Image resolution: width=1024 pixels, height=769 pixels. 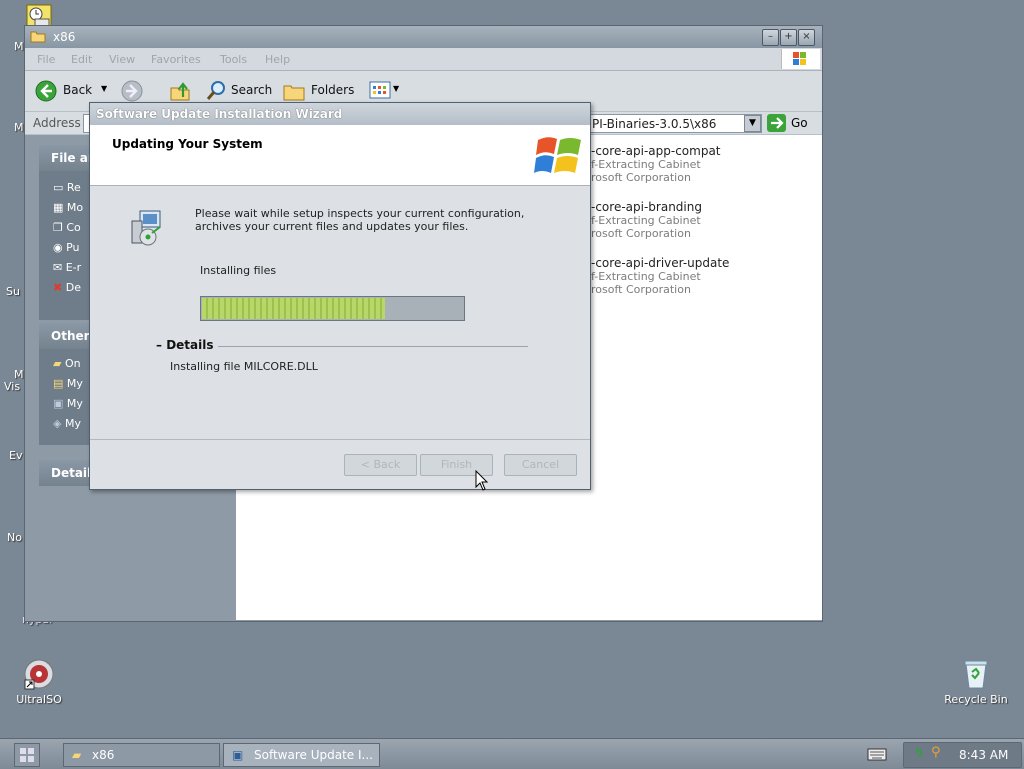 I want to click on my-computer-icon: ▣, so click(x=60, y=403).